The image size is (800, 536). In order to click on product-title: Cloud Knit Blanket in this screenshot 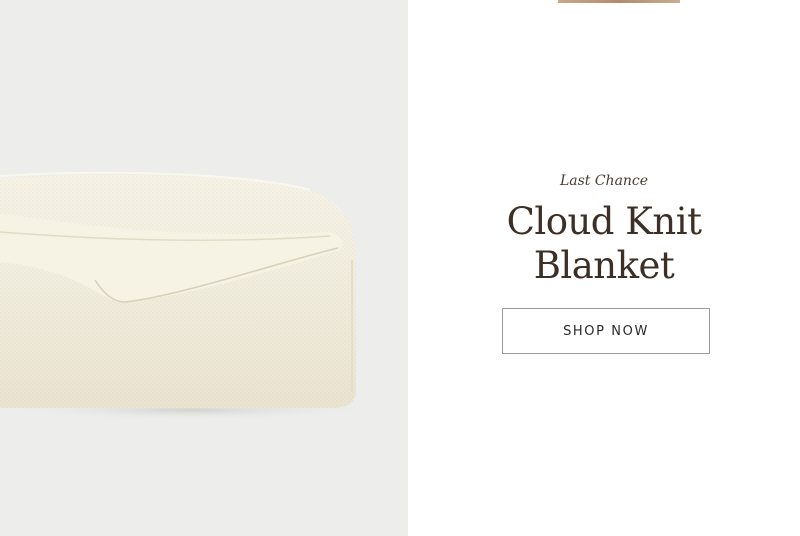, I will do `click(604, 244)`.